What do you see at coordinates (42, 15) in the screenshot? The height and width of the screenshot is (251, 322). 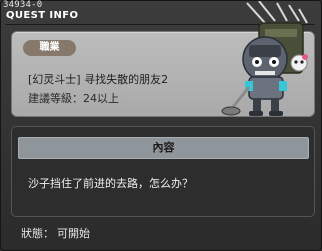 I see `window-title: QUEST INFO` at bounding box center [42, 15].